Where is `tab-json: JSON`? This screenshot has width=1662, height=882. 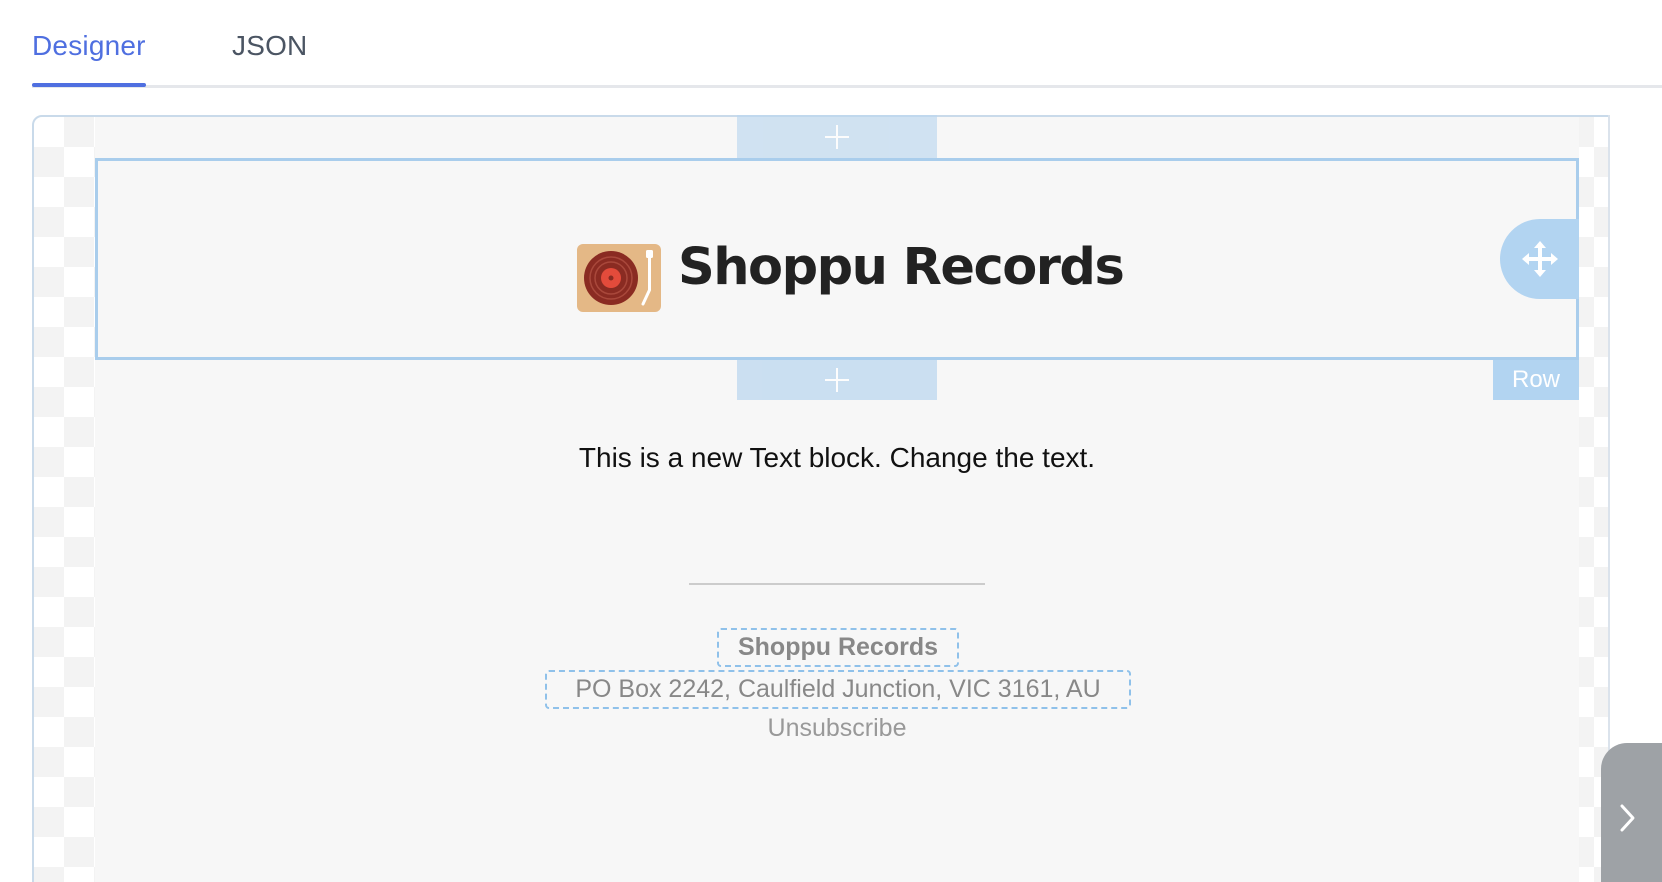 tab-json: JSON is located at coordinates (269, 46).